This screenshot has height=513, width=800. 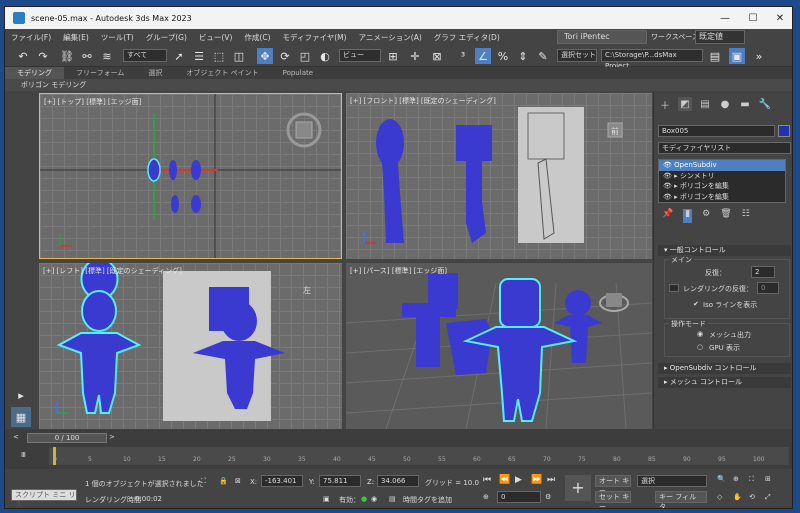 I want to click on create-tab-icon: ＋, so click(x=665, y=104).